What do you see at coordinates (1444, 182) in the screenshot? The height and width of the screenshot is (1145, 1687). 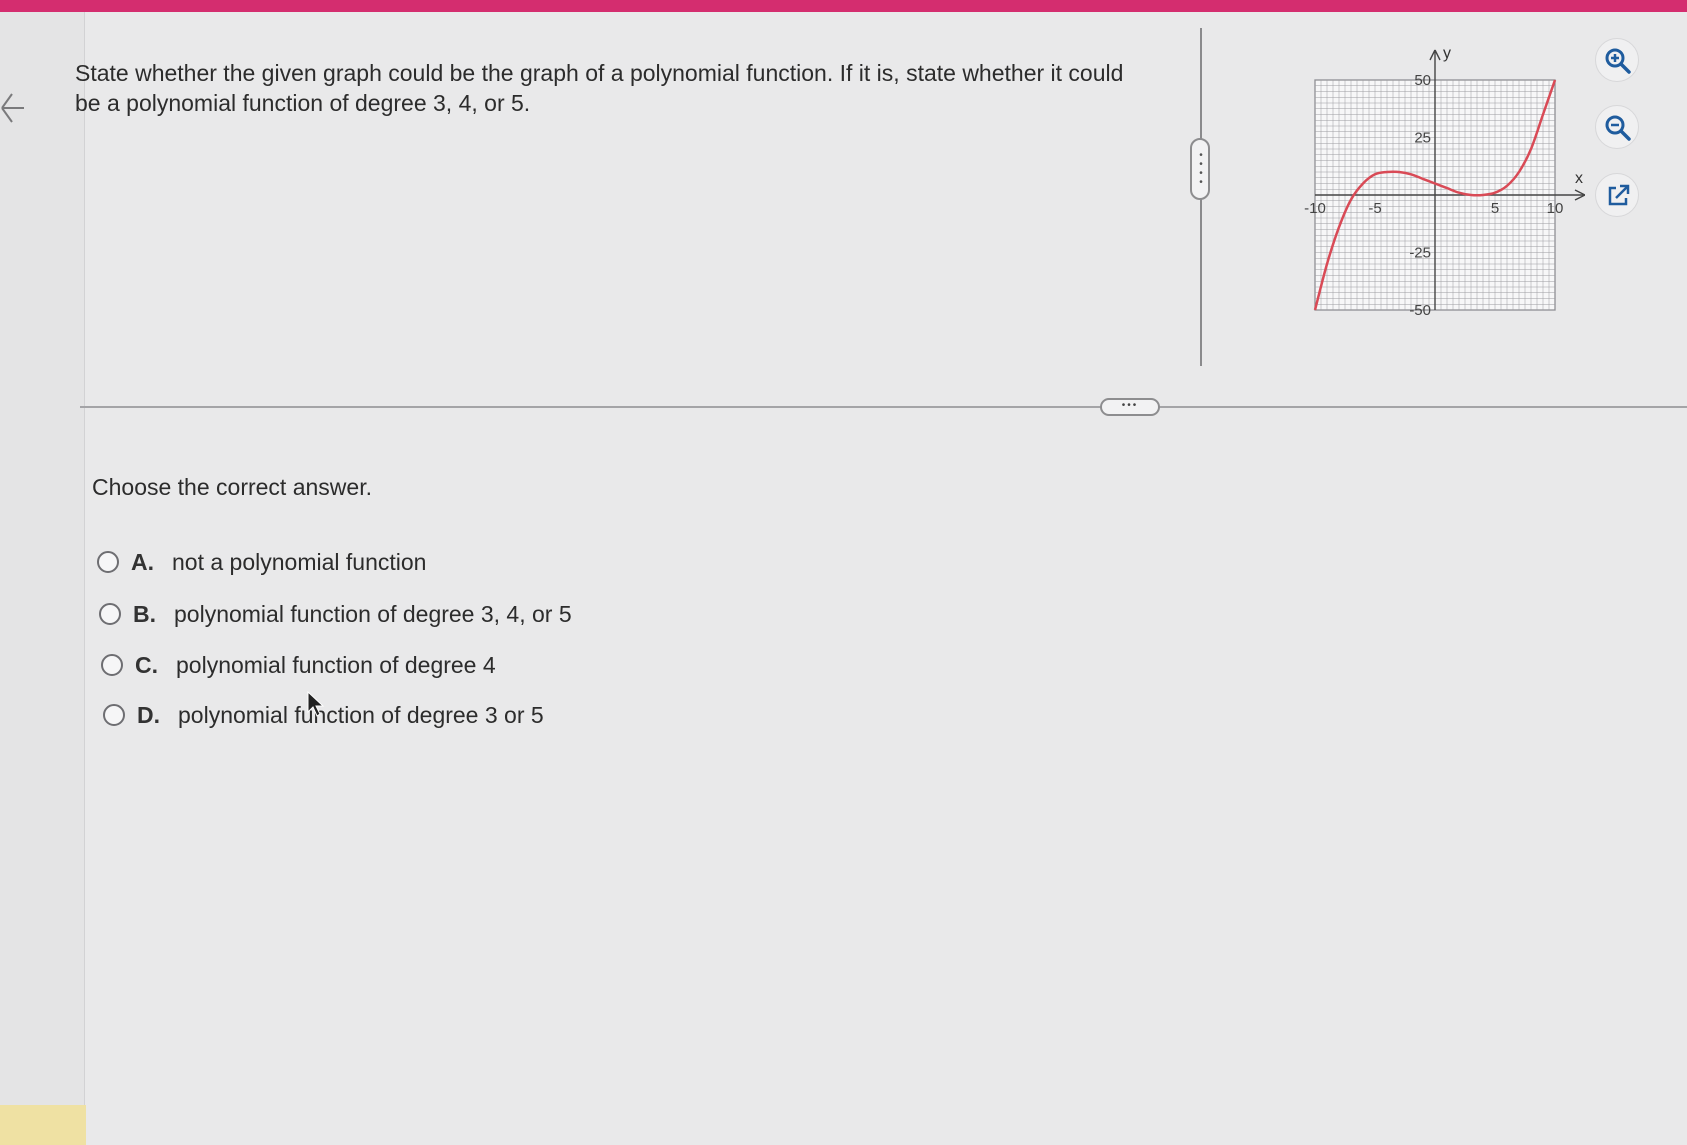 I see `polynomial-graph: -10 -5 5 10 50 25 -25 -50 x y` at bounding box center [1444, 182].